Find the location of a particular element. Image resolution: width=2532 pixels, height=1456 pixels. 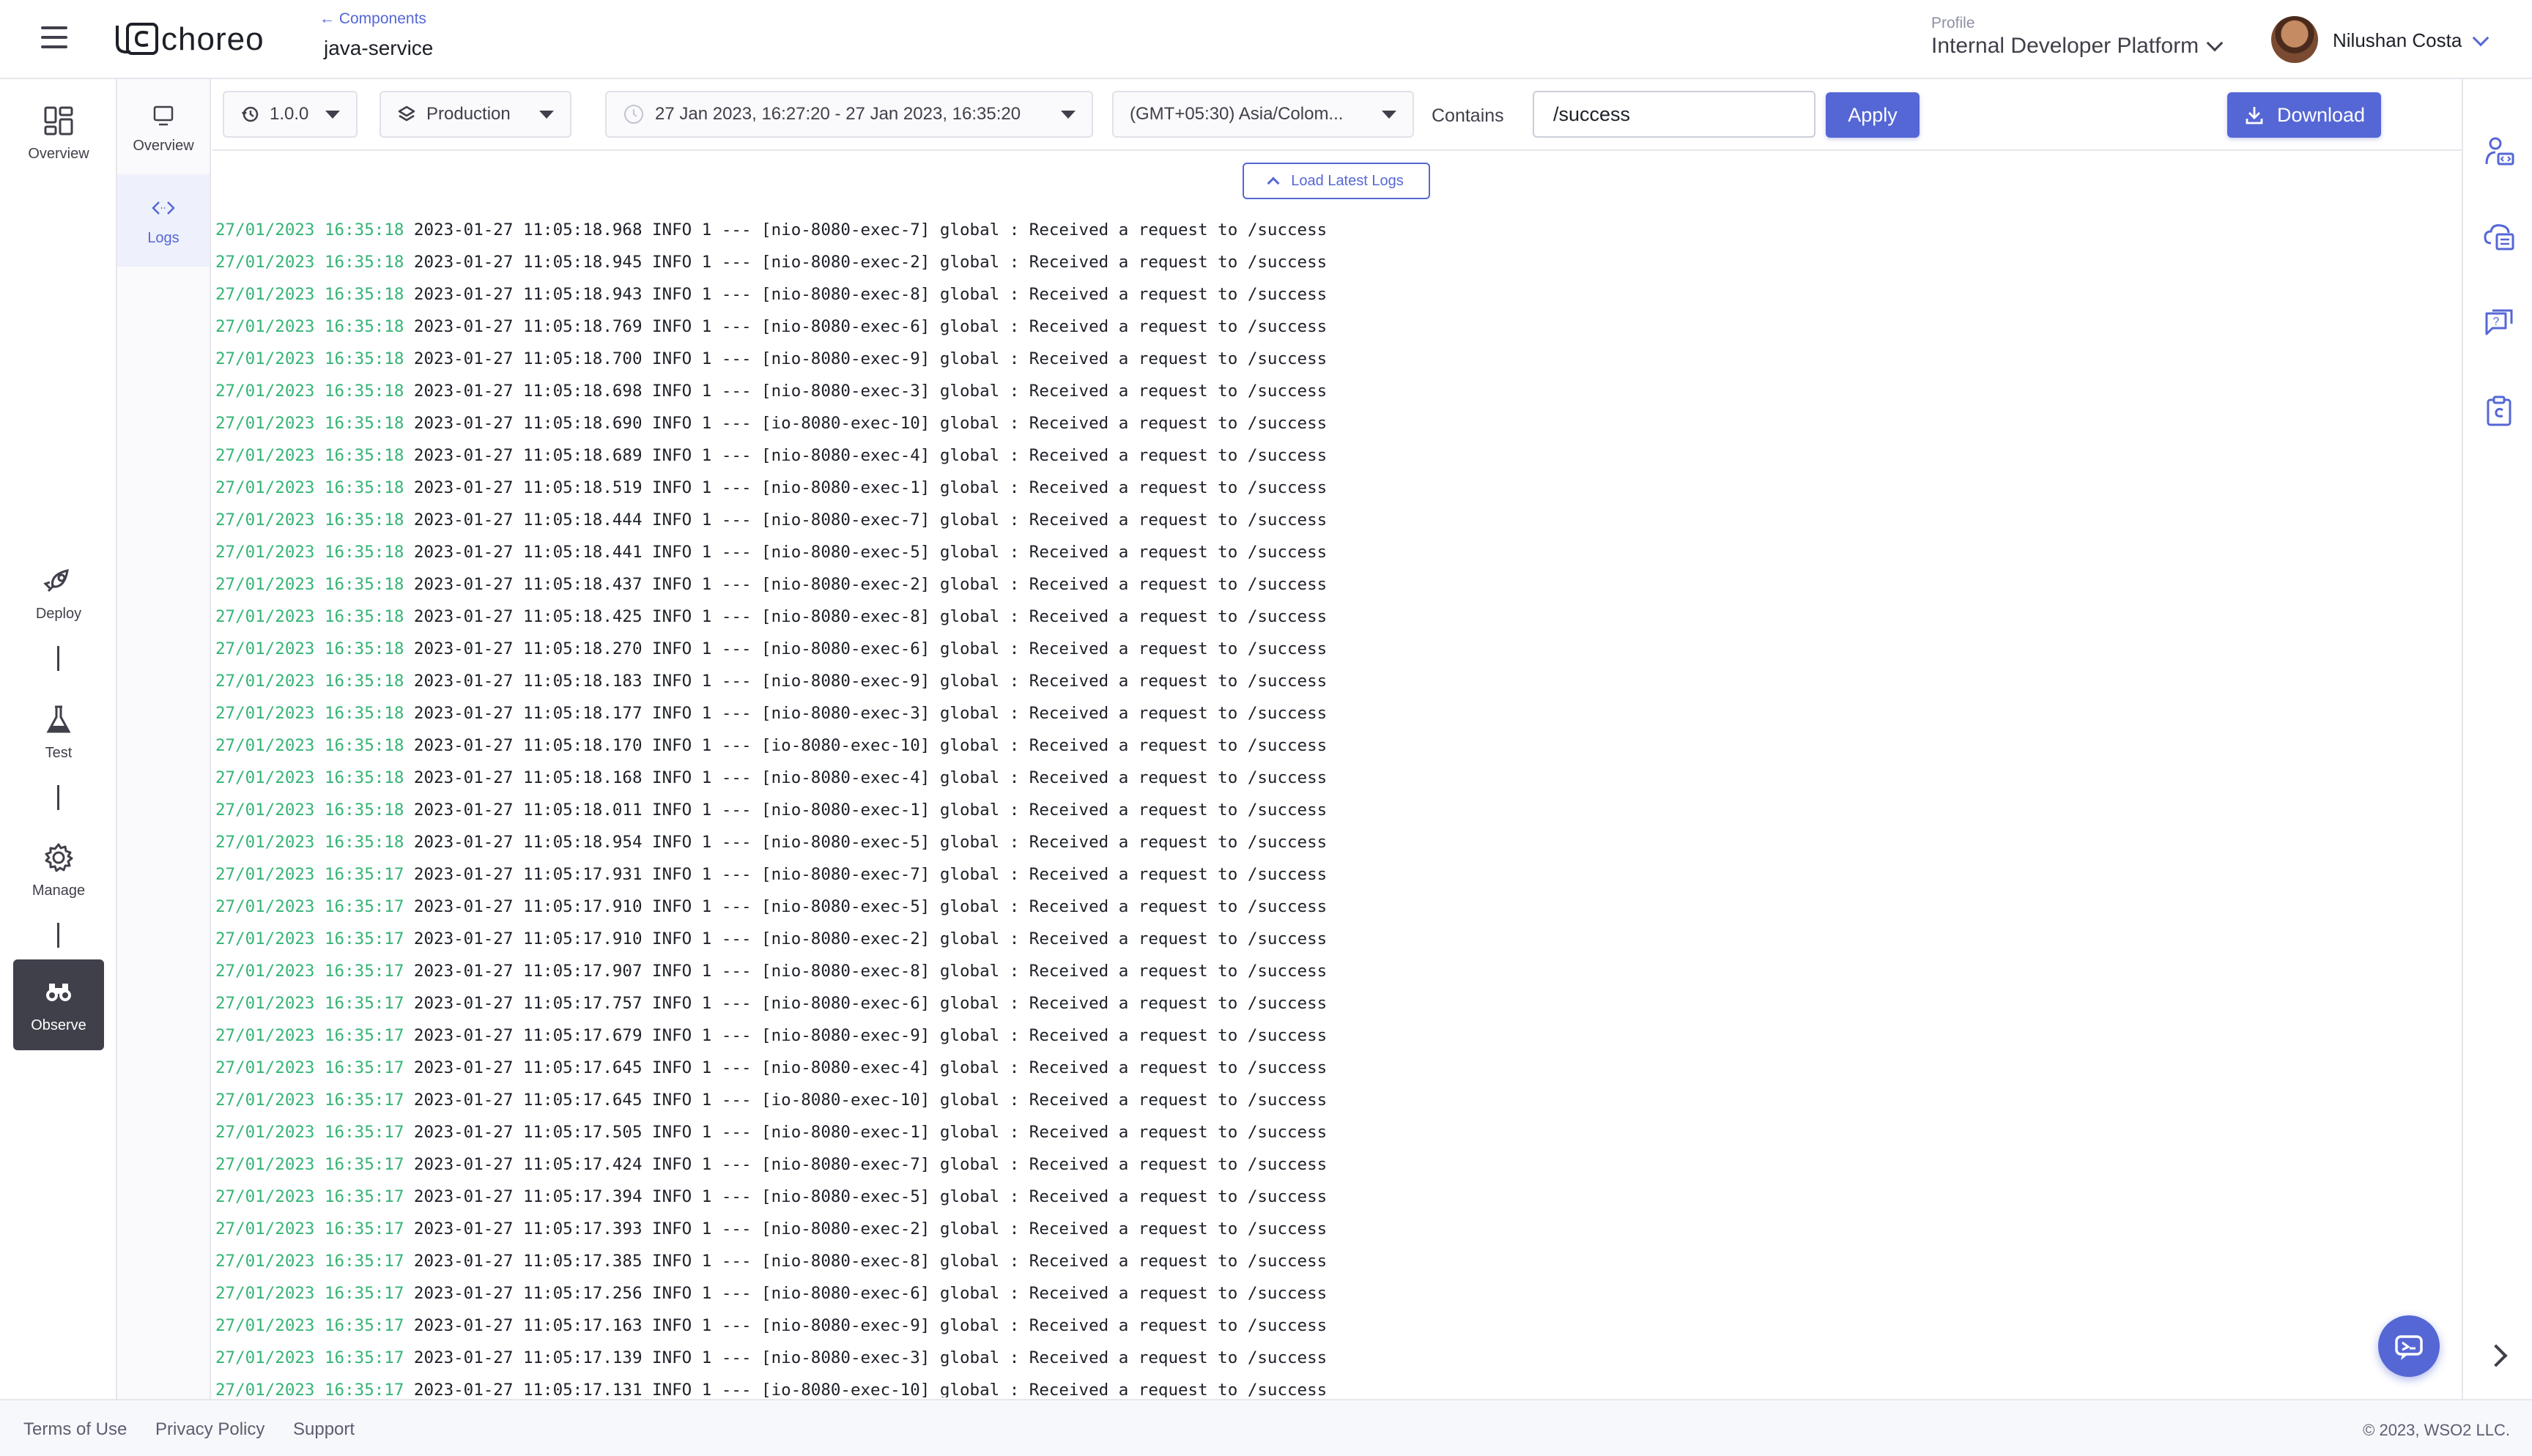

history-icon is located at coordinates (250, 114).